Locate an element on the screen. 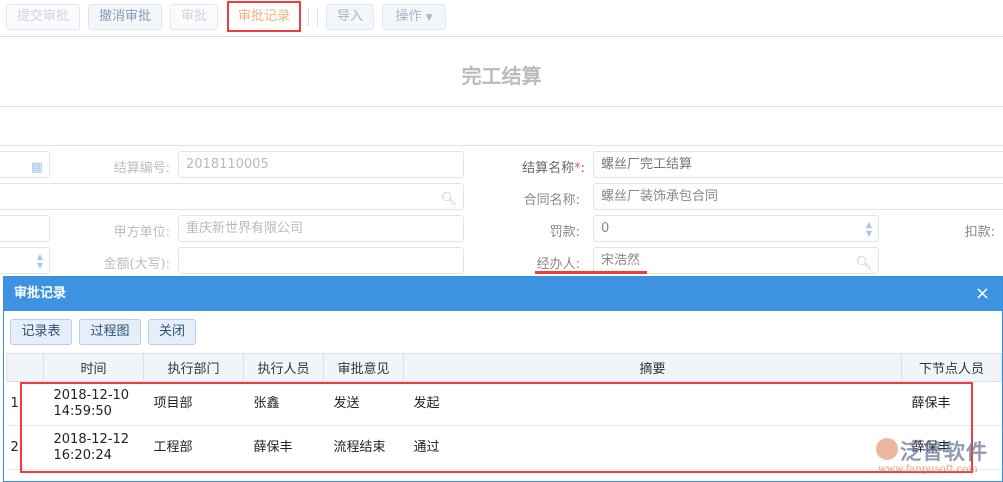  dialog-title: 审批记录 is located at coordinates (503, 294).